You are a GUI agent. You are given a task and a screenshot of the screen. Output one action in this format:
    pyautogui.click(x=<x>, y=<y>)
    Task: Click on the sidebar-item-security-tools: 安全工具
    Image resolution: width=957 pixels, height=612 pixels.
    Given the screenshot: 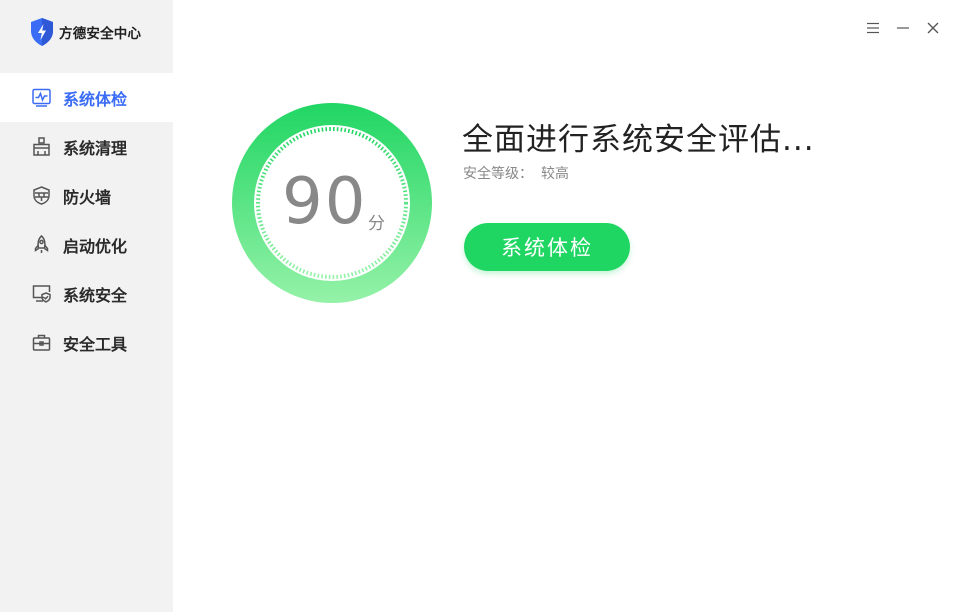 What is the action you would take?
    pyautogui.click(x=86, y=342)
    